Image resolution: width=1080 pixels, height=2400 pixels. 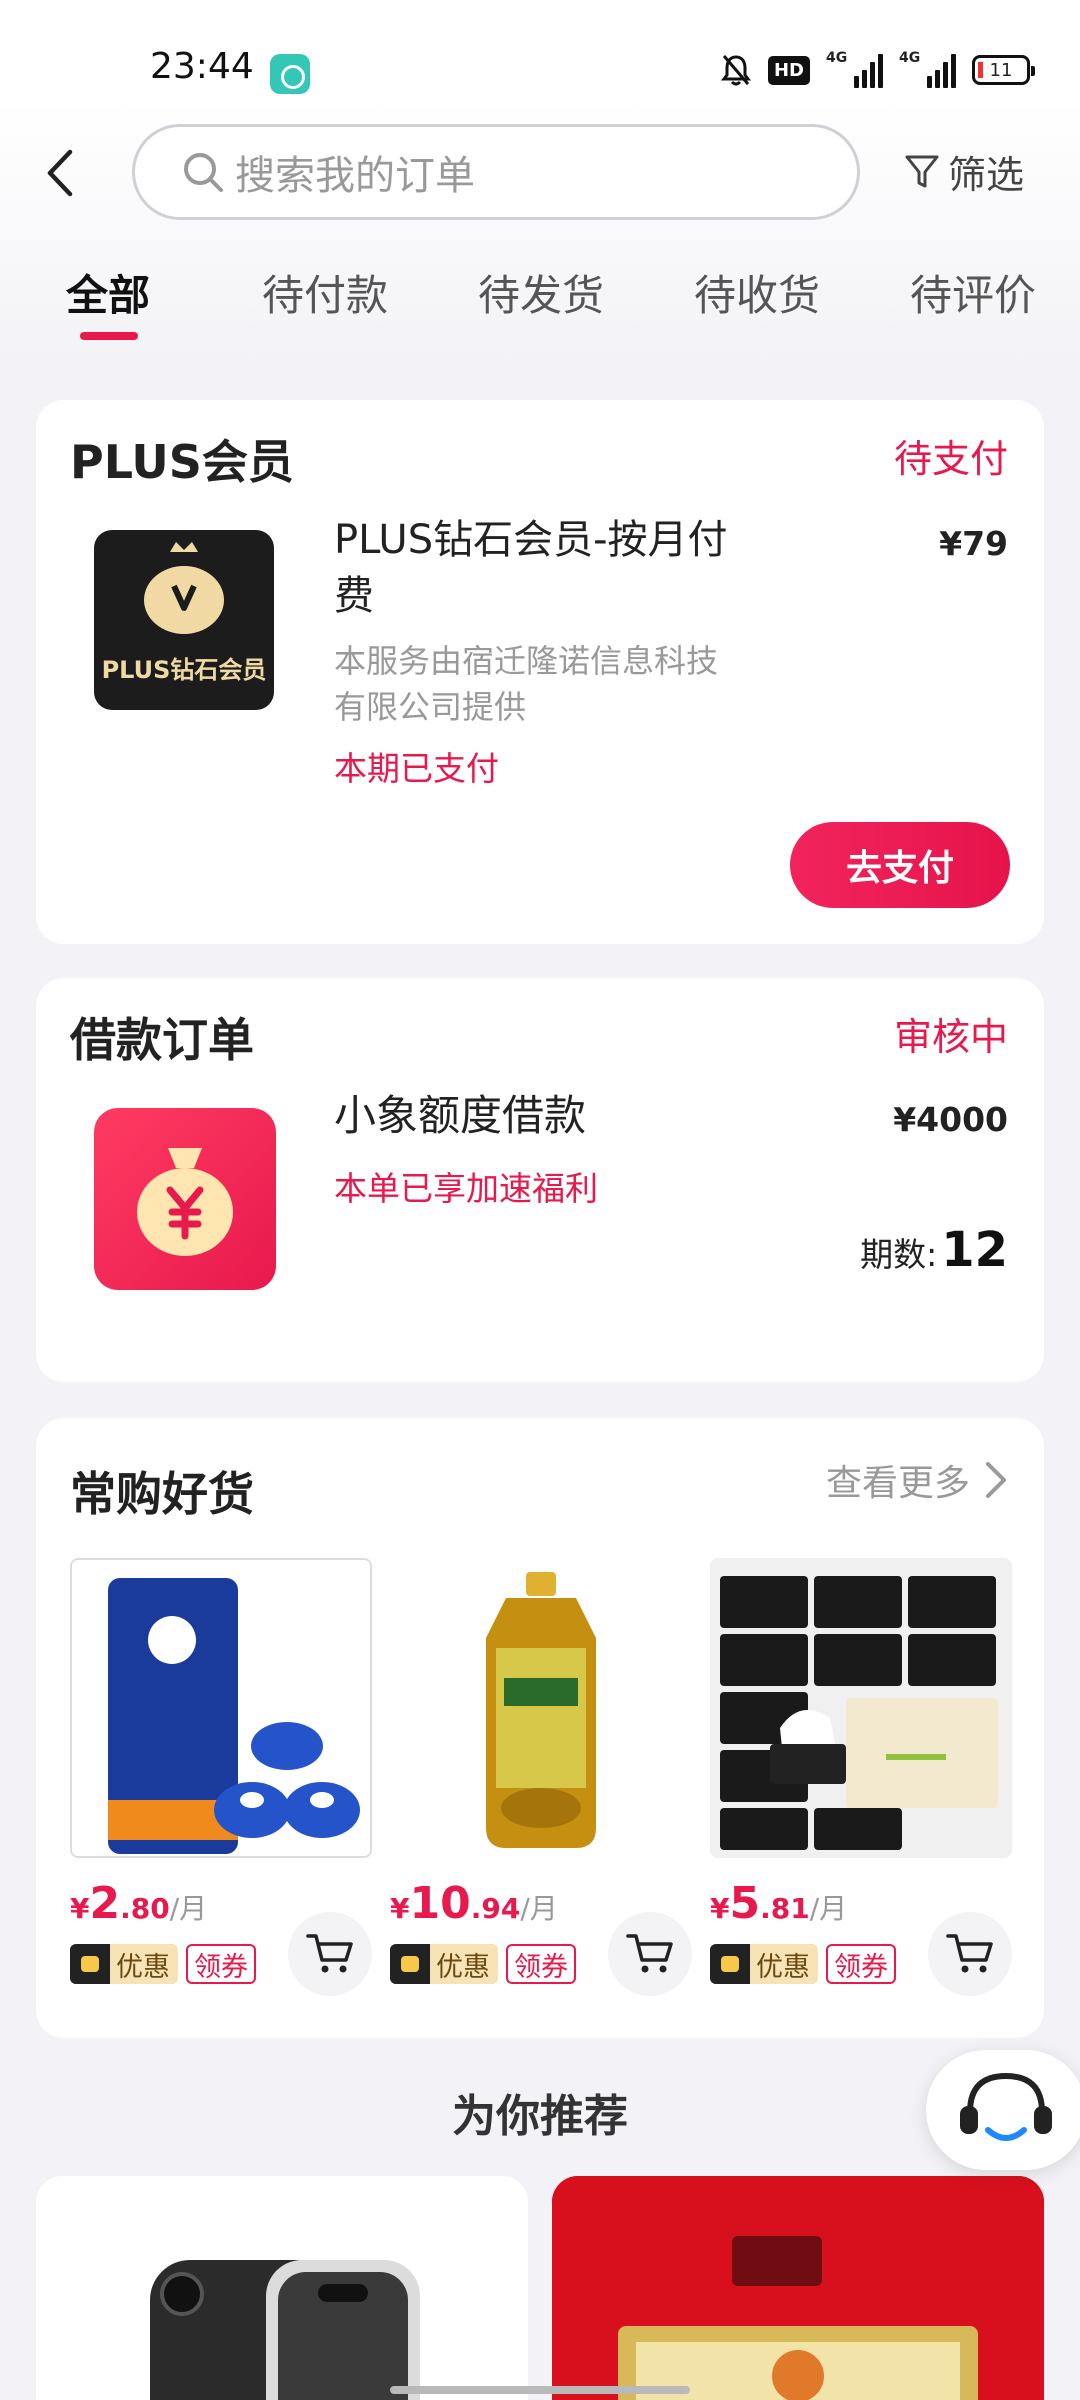 I want to click on plus-member-logo: PLUS钻石会员, so click(x=184, y=620).